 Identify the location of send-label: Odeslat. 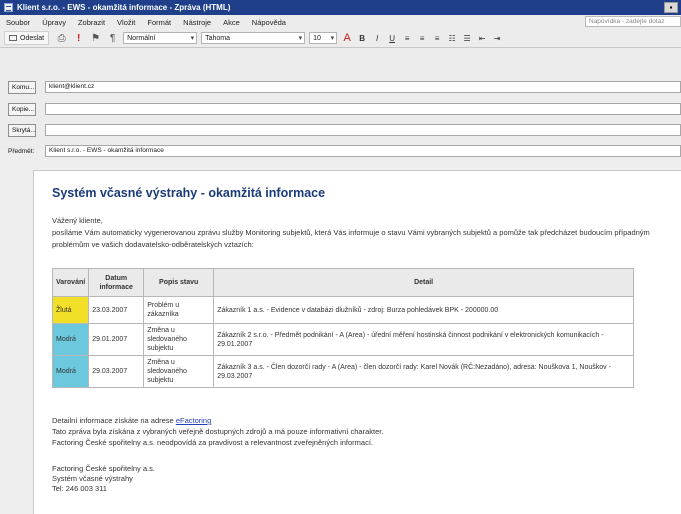
(32, 38).